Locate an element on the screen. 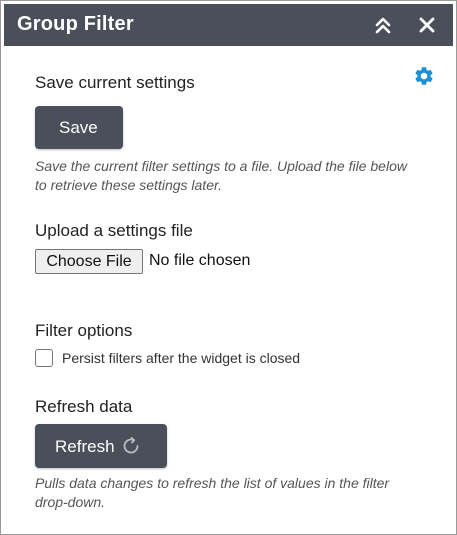 Image resolution: width=457 pixels, height=535 pixels. gear-icon is located at coordinates (424, 76).